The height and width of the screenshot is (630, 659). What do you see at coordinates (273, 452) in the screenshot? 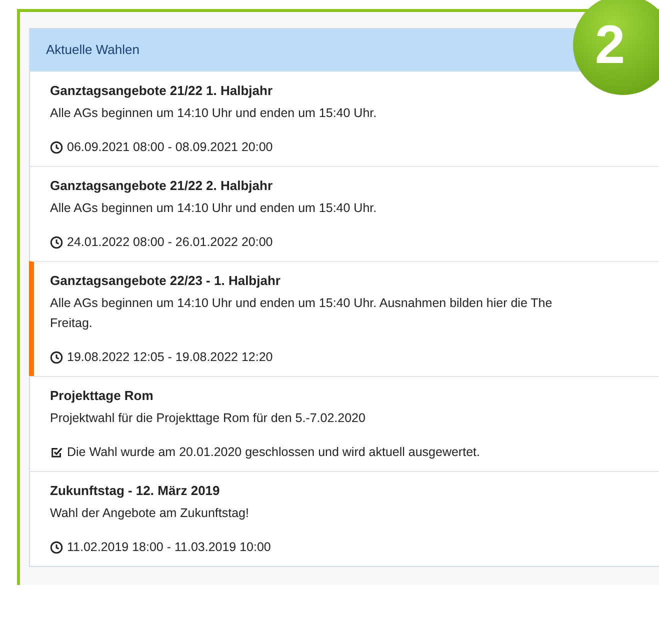
I see `election-footer: Die Wahl wurde am 20.01.2020 geschlossen und wird aktuell ausgewertet.` at bounding box center [273, 452].